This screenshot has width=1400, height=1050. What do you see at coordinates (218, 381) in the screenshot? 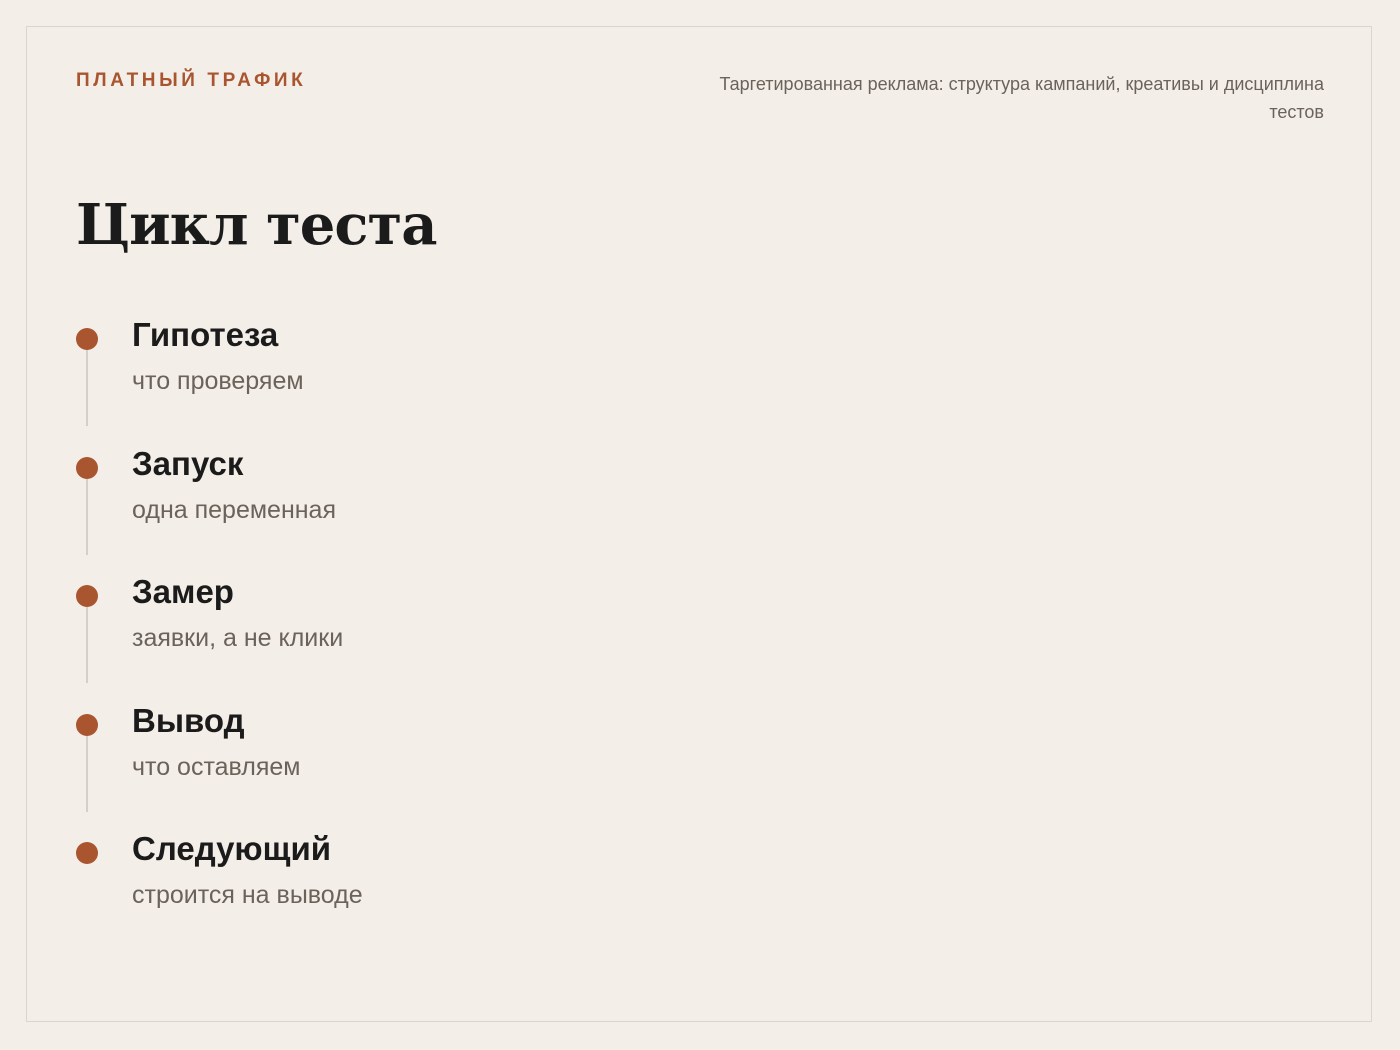
I see `step-description: что проверяем` at bounding box center [218, 381].